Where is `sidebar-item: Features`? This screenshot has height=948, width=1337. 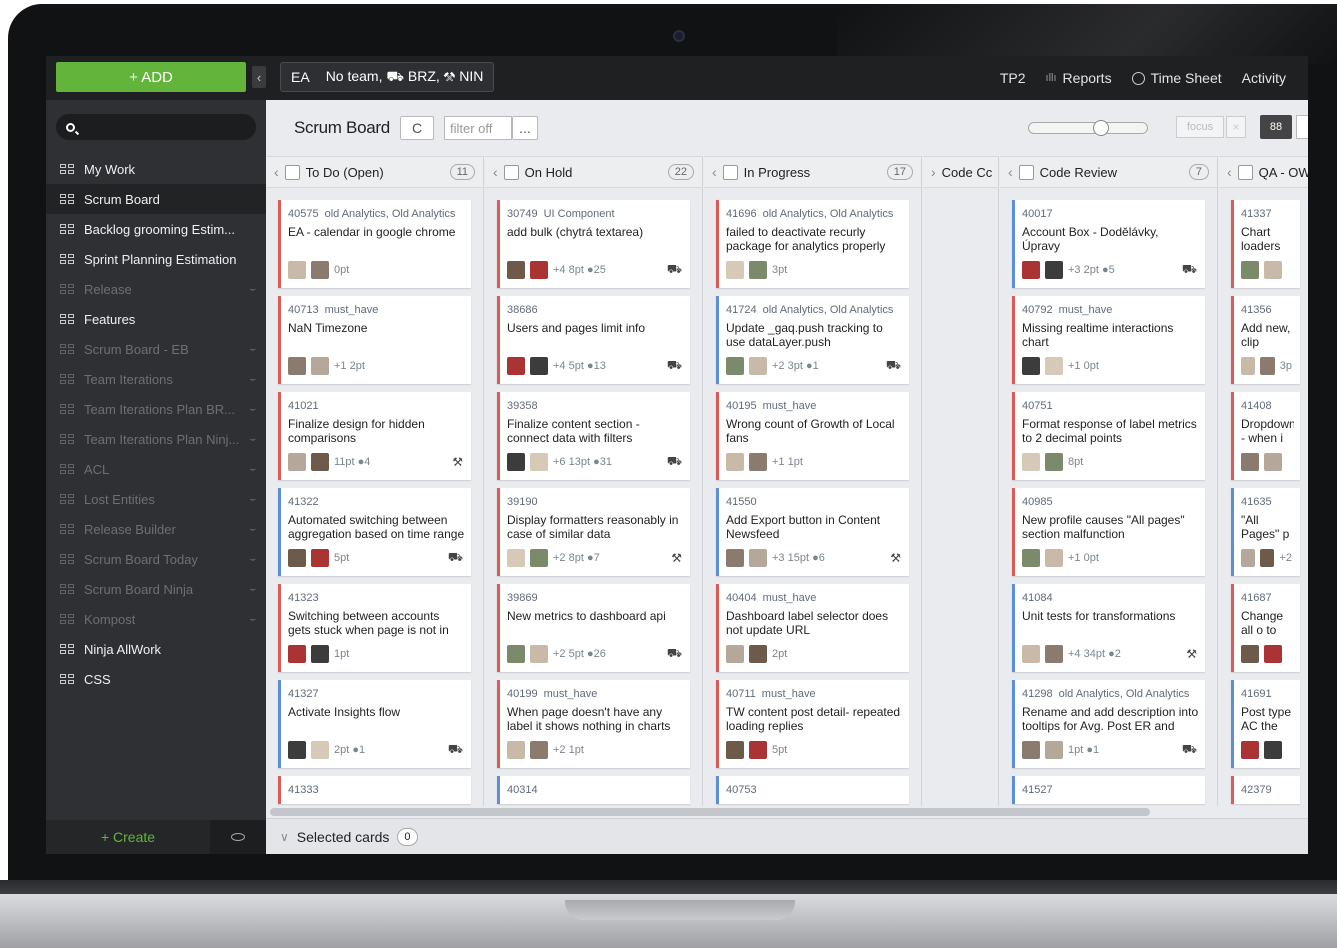
sidebar-item: Features is located at coordinates (156, 319).